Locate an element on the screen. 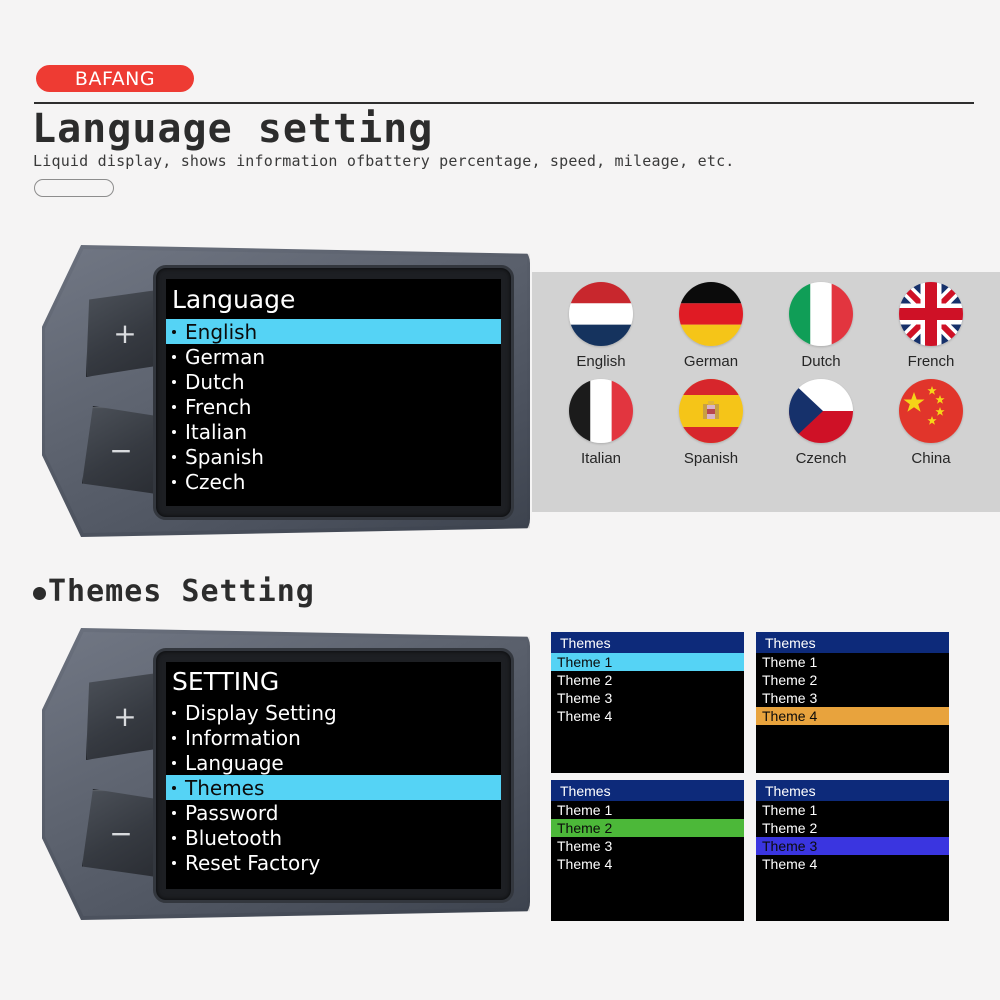  theme-panel-2: Themes Theme 1 Theme 2 Theme 3 Theme 4 is located at coordinates (852, 702).